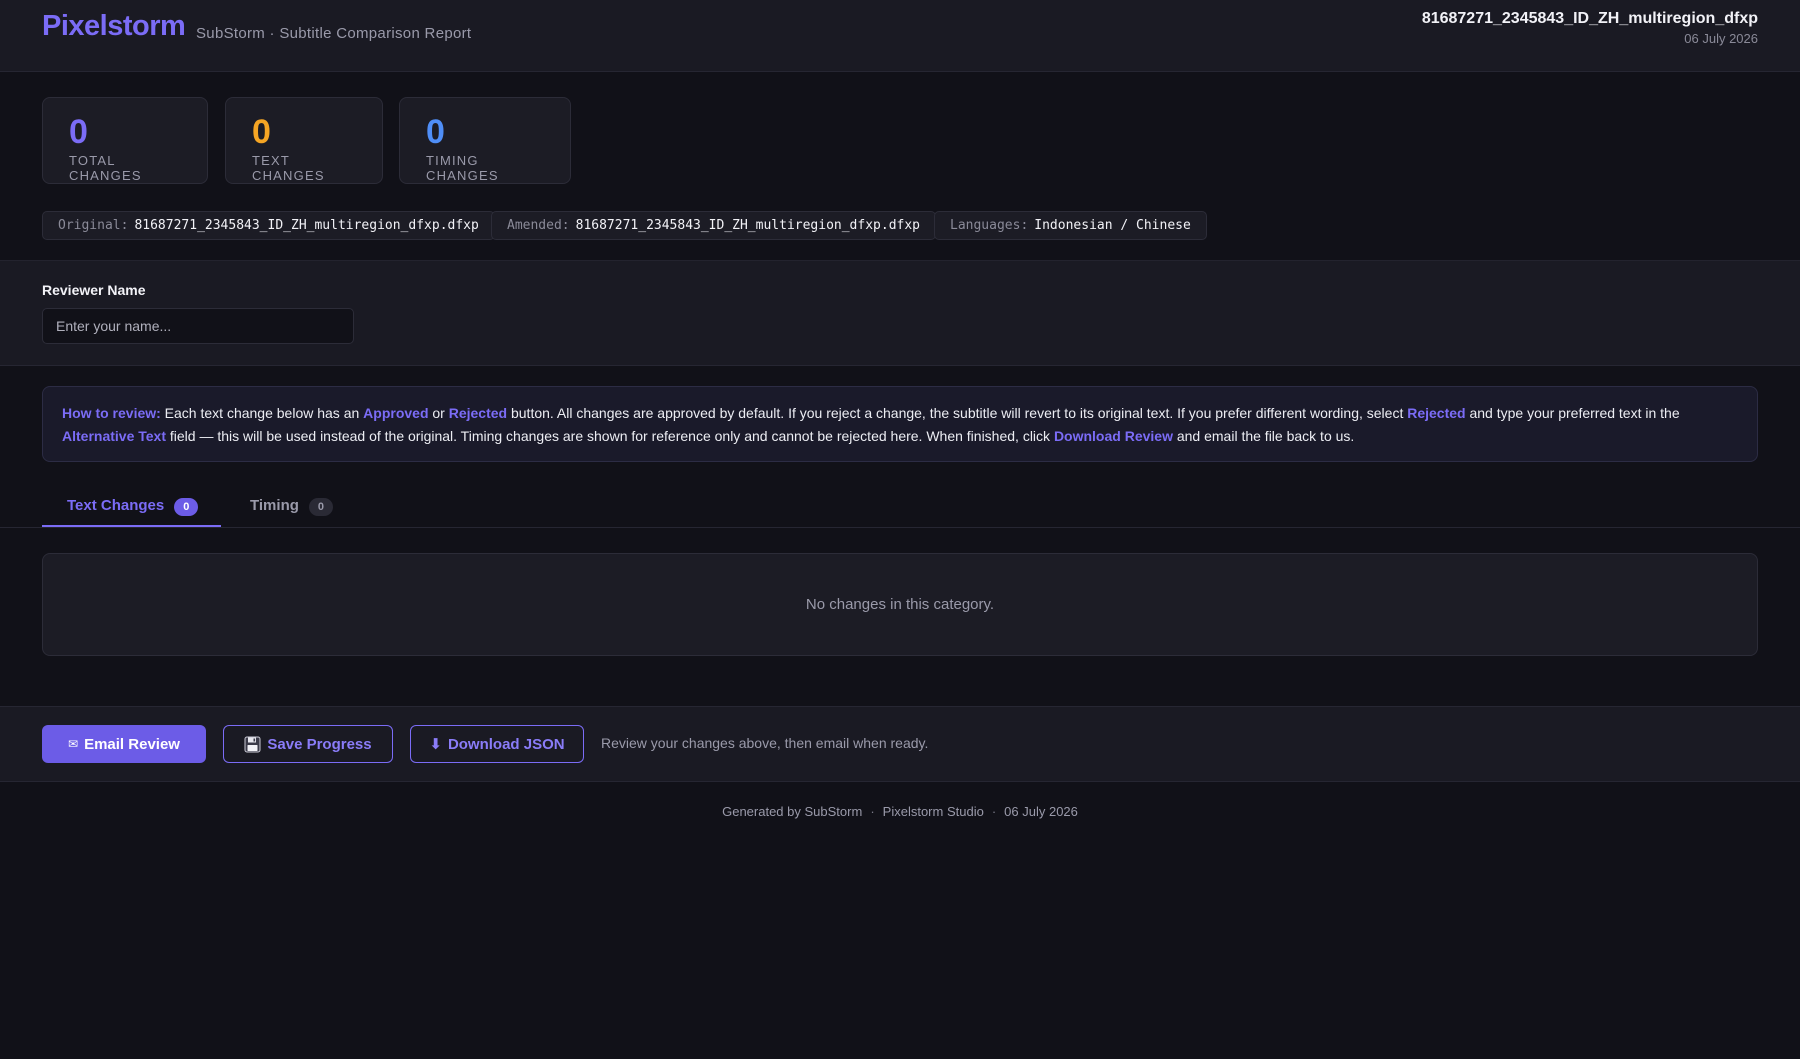  I want to click on stat-text-label: TEXT CHANGES, so click(288, 168).